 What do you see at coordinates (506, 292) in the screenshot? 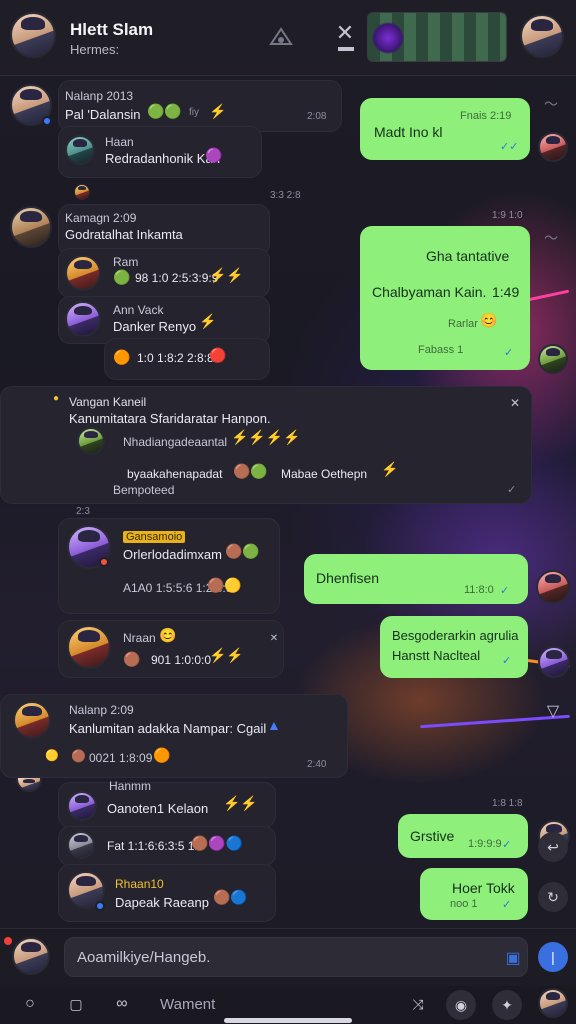
I see `message-text: 1:49` at bounding box center [506, 292].